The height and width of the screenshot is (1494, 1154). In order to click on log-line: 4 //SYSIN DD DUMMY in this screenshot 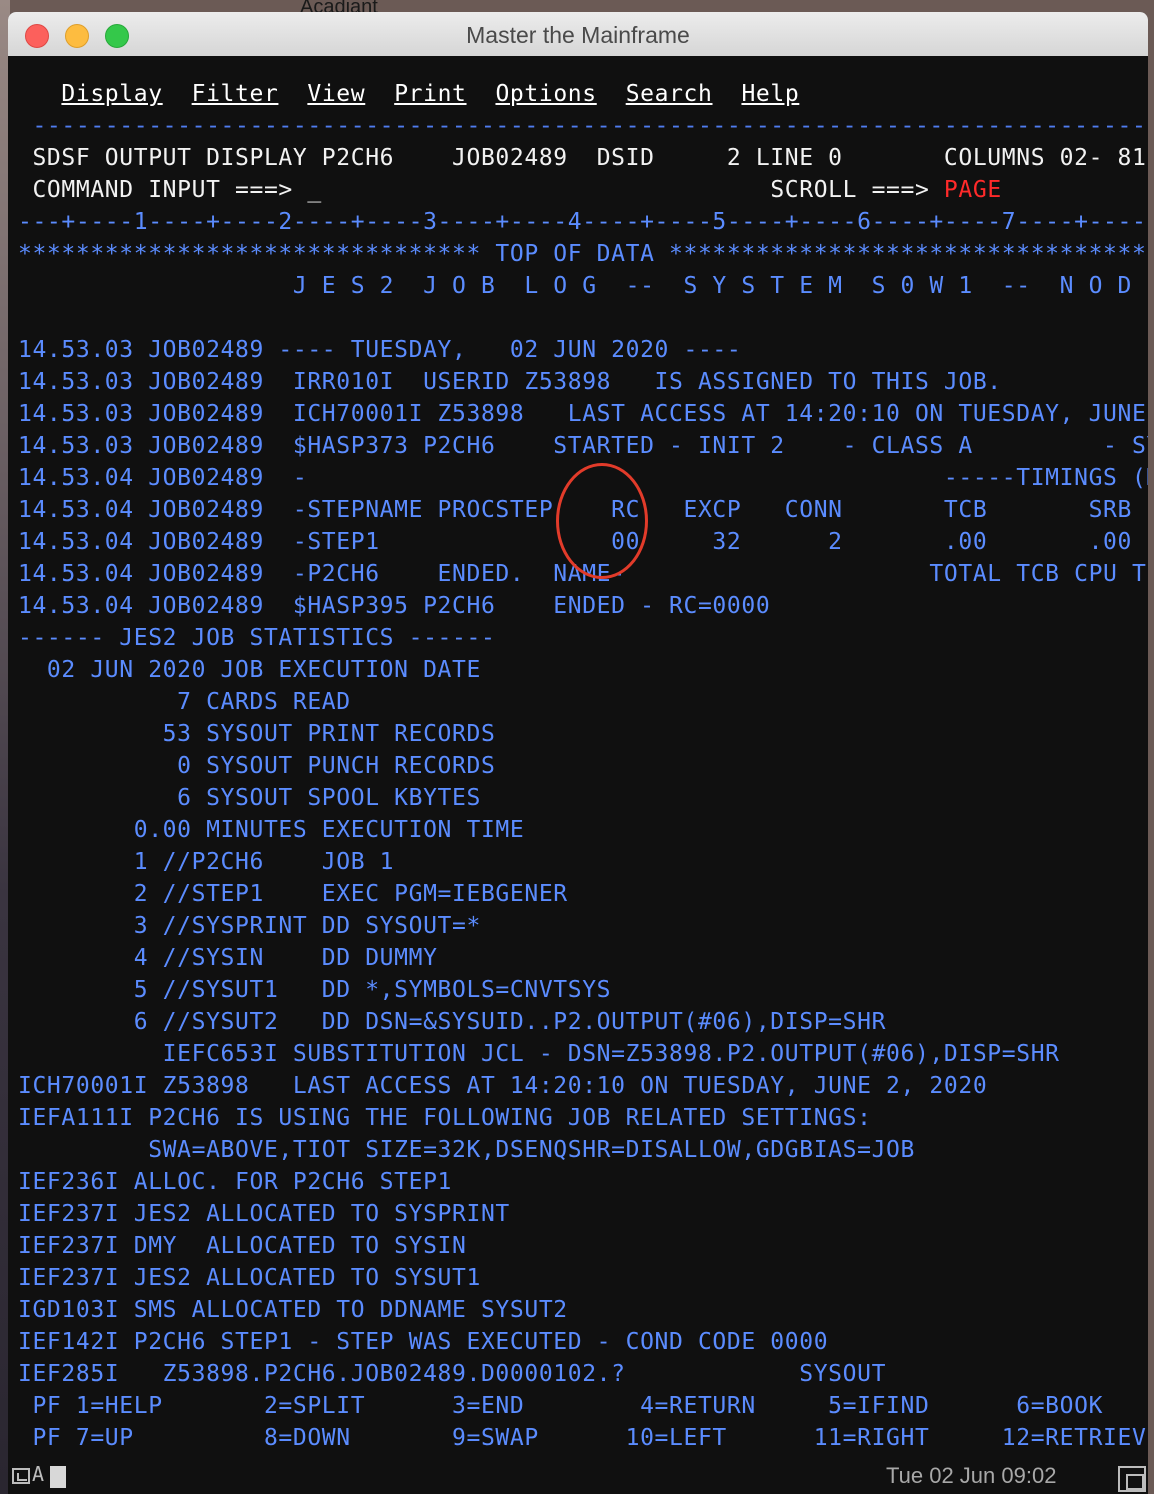, I will do `click(228, 958)`.